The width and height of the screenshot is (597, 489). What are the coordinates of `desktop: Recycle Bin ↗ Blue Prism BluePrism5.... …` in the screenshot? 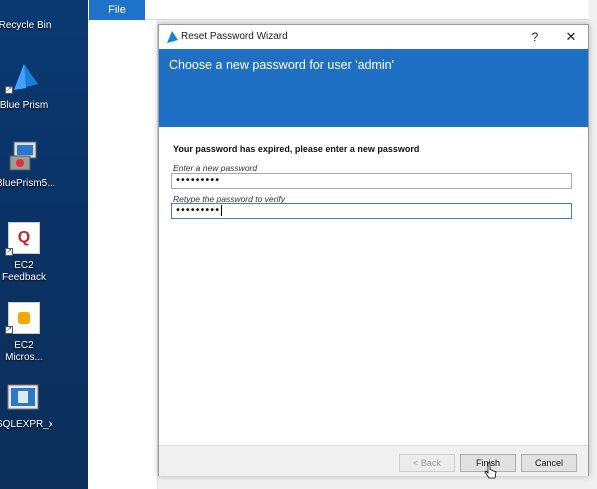 It's located at (44, 244).